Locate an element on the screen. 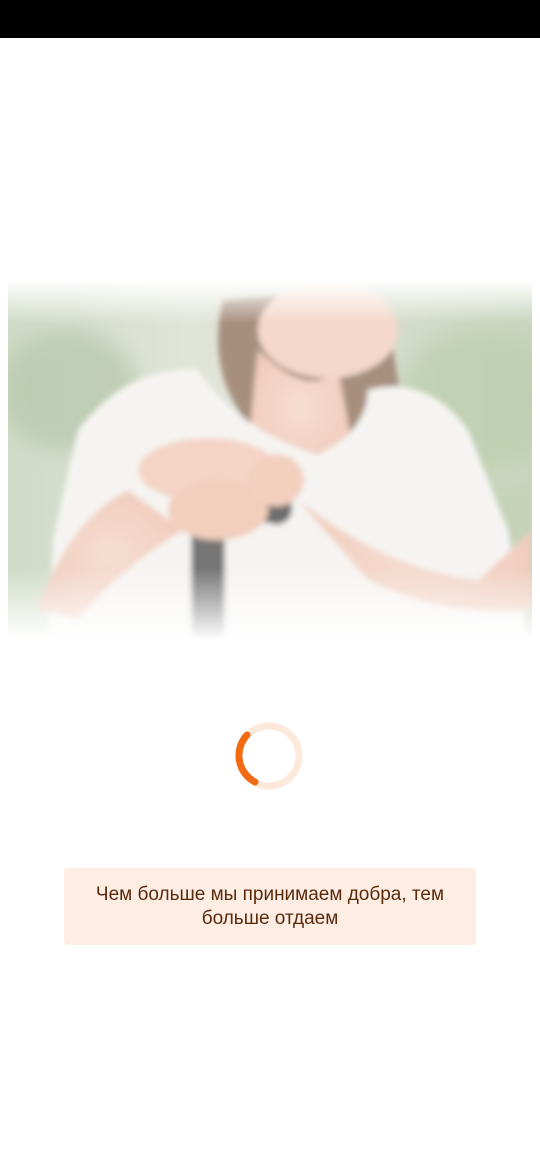 The image size is (540, 1170). loading-spinner-icon is located at coordinates (269, 756).